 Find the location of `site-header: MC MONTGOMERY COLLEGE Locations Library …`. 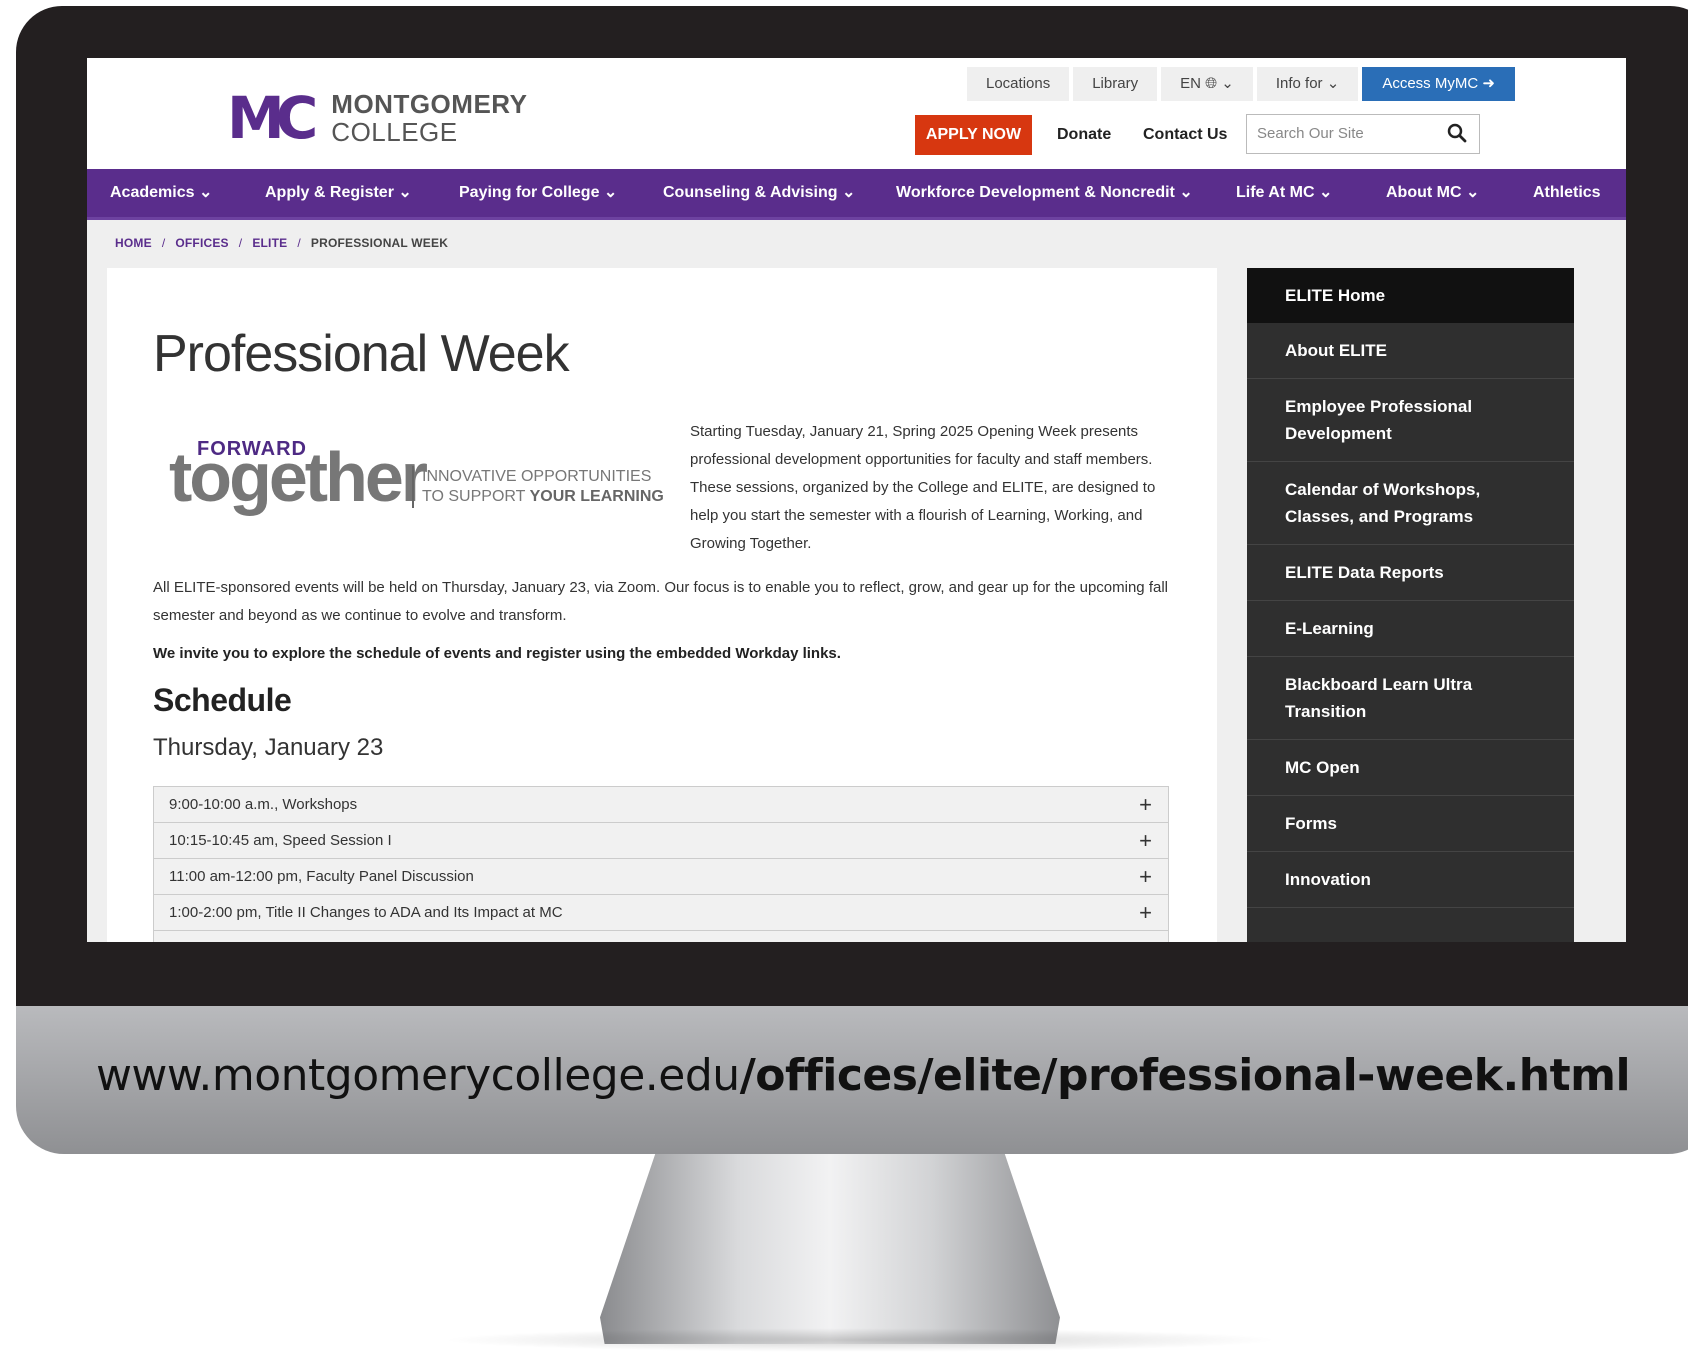

site-header: MC MONTGOMERY COLLEGE Locations Library … is located at coordinates (856, 113).